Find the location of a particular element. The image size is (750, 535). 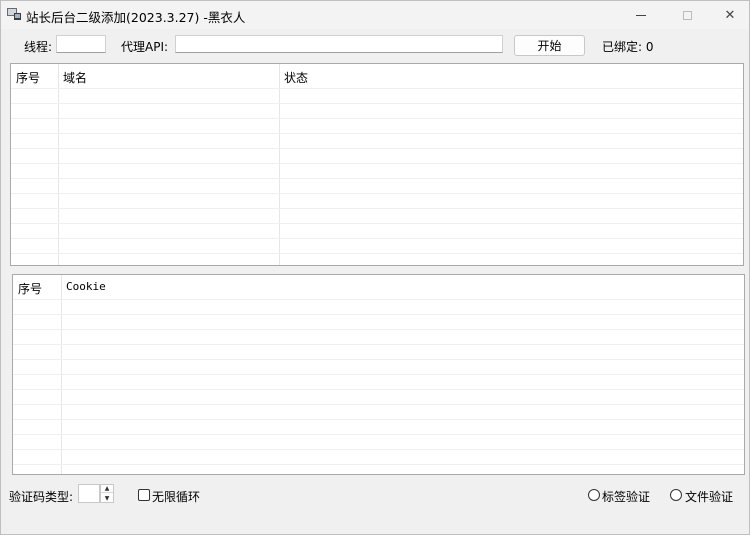

infinite-loop-checkbox is located at coordinates (144, 495).